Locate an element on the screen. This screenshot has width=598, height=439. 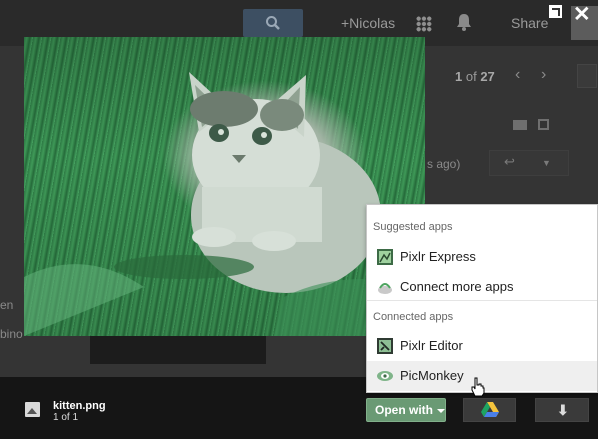
menu-item-pixlr-editor: Pixlr Editor is located at coordinates (482, 346).